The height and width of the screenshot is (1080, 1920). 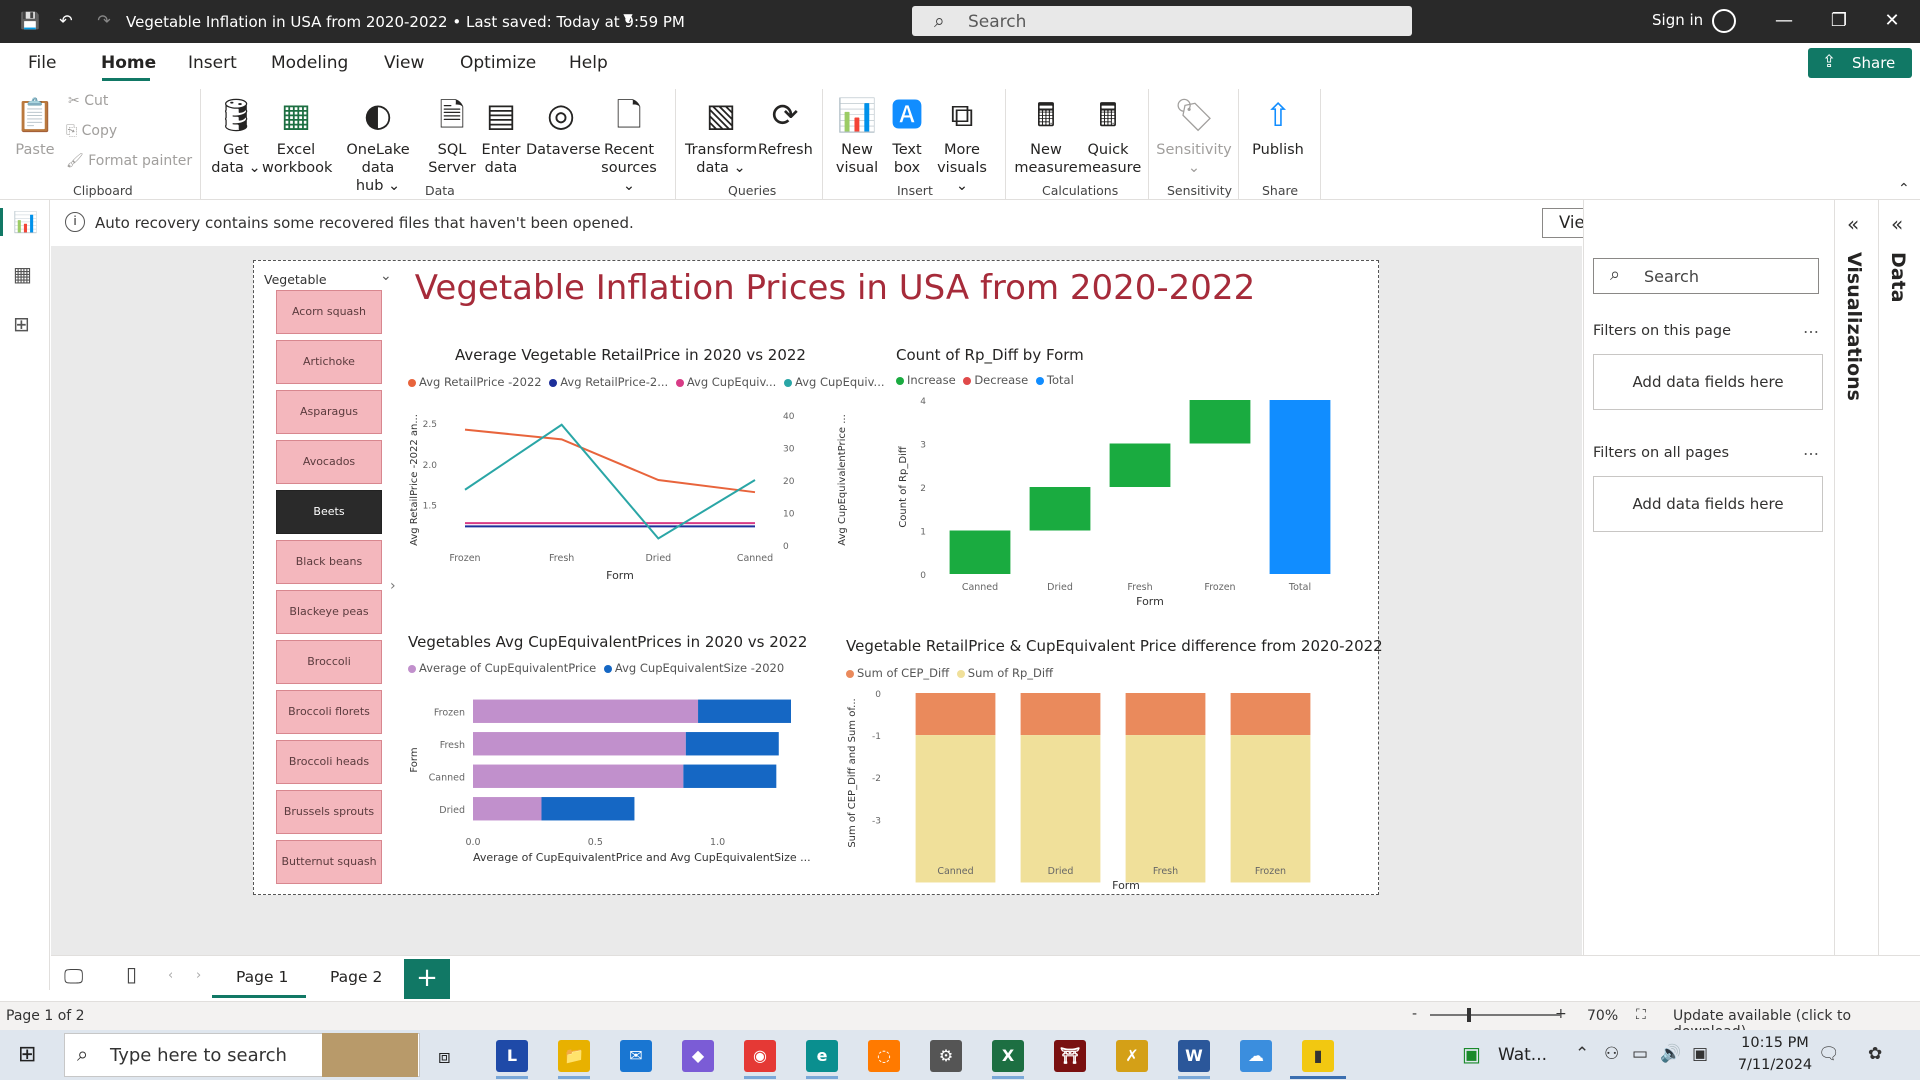 What do you see at coordinates (128, 63) in the screenshot?
I see `tab-home: Home` at bounding box center [128, 63].